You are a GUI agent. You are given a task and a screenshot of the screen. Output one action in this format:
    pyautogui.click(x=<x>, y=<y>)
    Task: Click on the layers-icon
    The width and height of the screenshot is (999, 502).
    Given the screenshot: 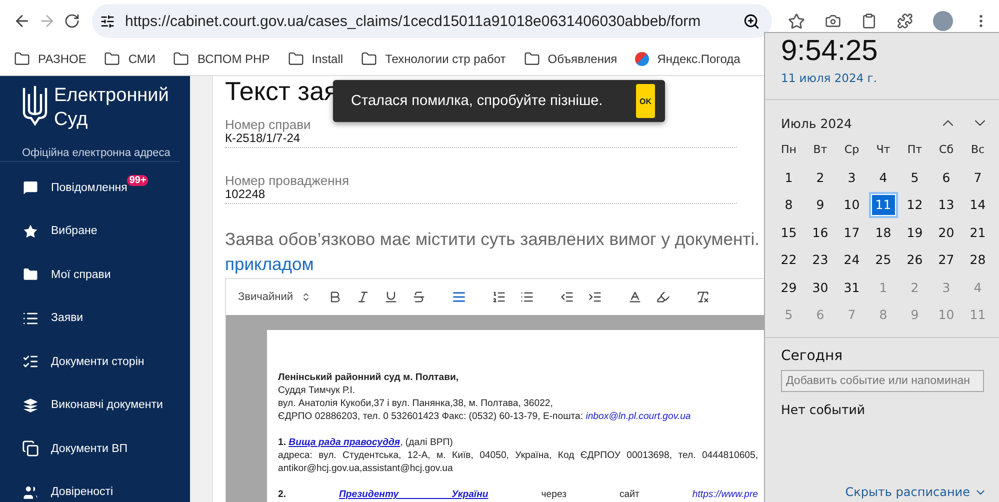 What is the action you would take?
    pyautogui.click(x=30, y=405)
    